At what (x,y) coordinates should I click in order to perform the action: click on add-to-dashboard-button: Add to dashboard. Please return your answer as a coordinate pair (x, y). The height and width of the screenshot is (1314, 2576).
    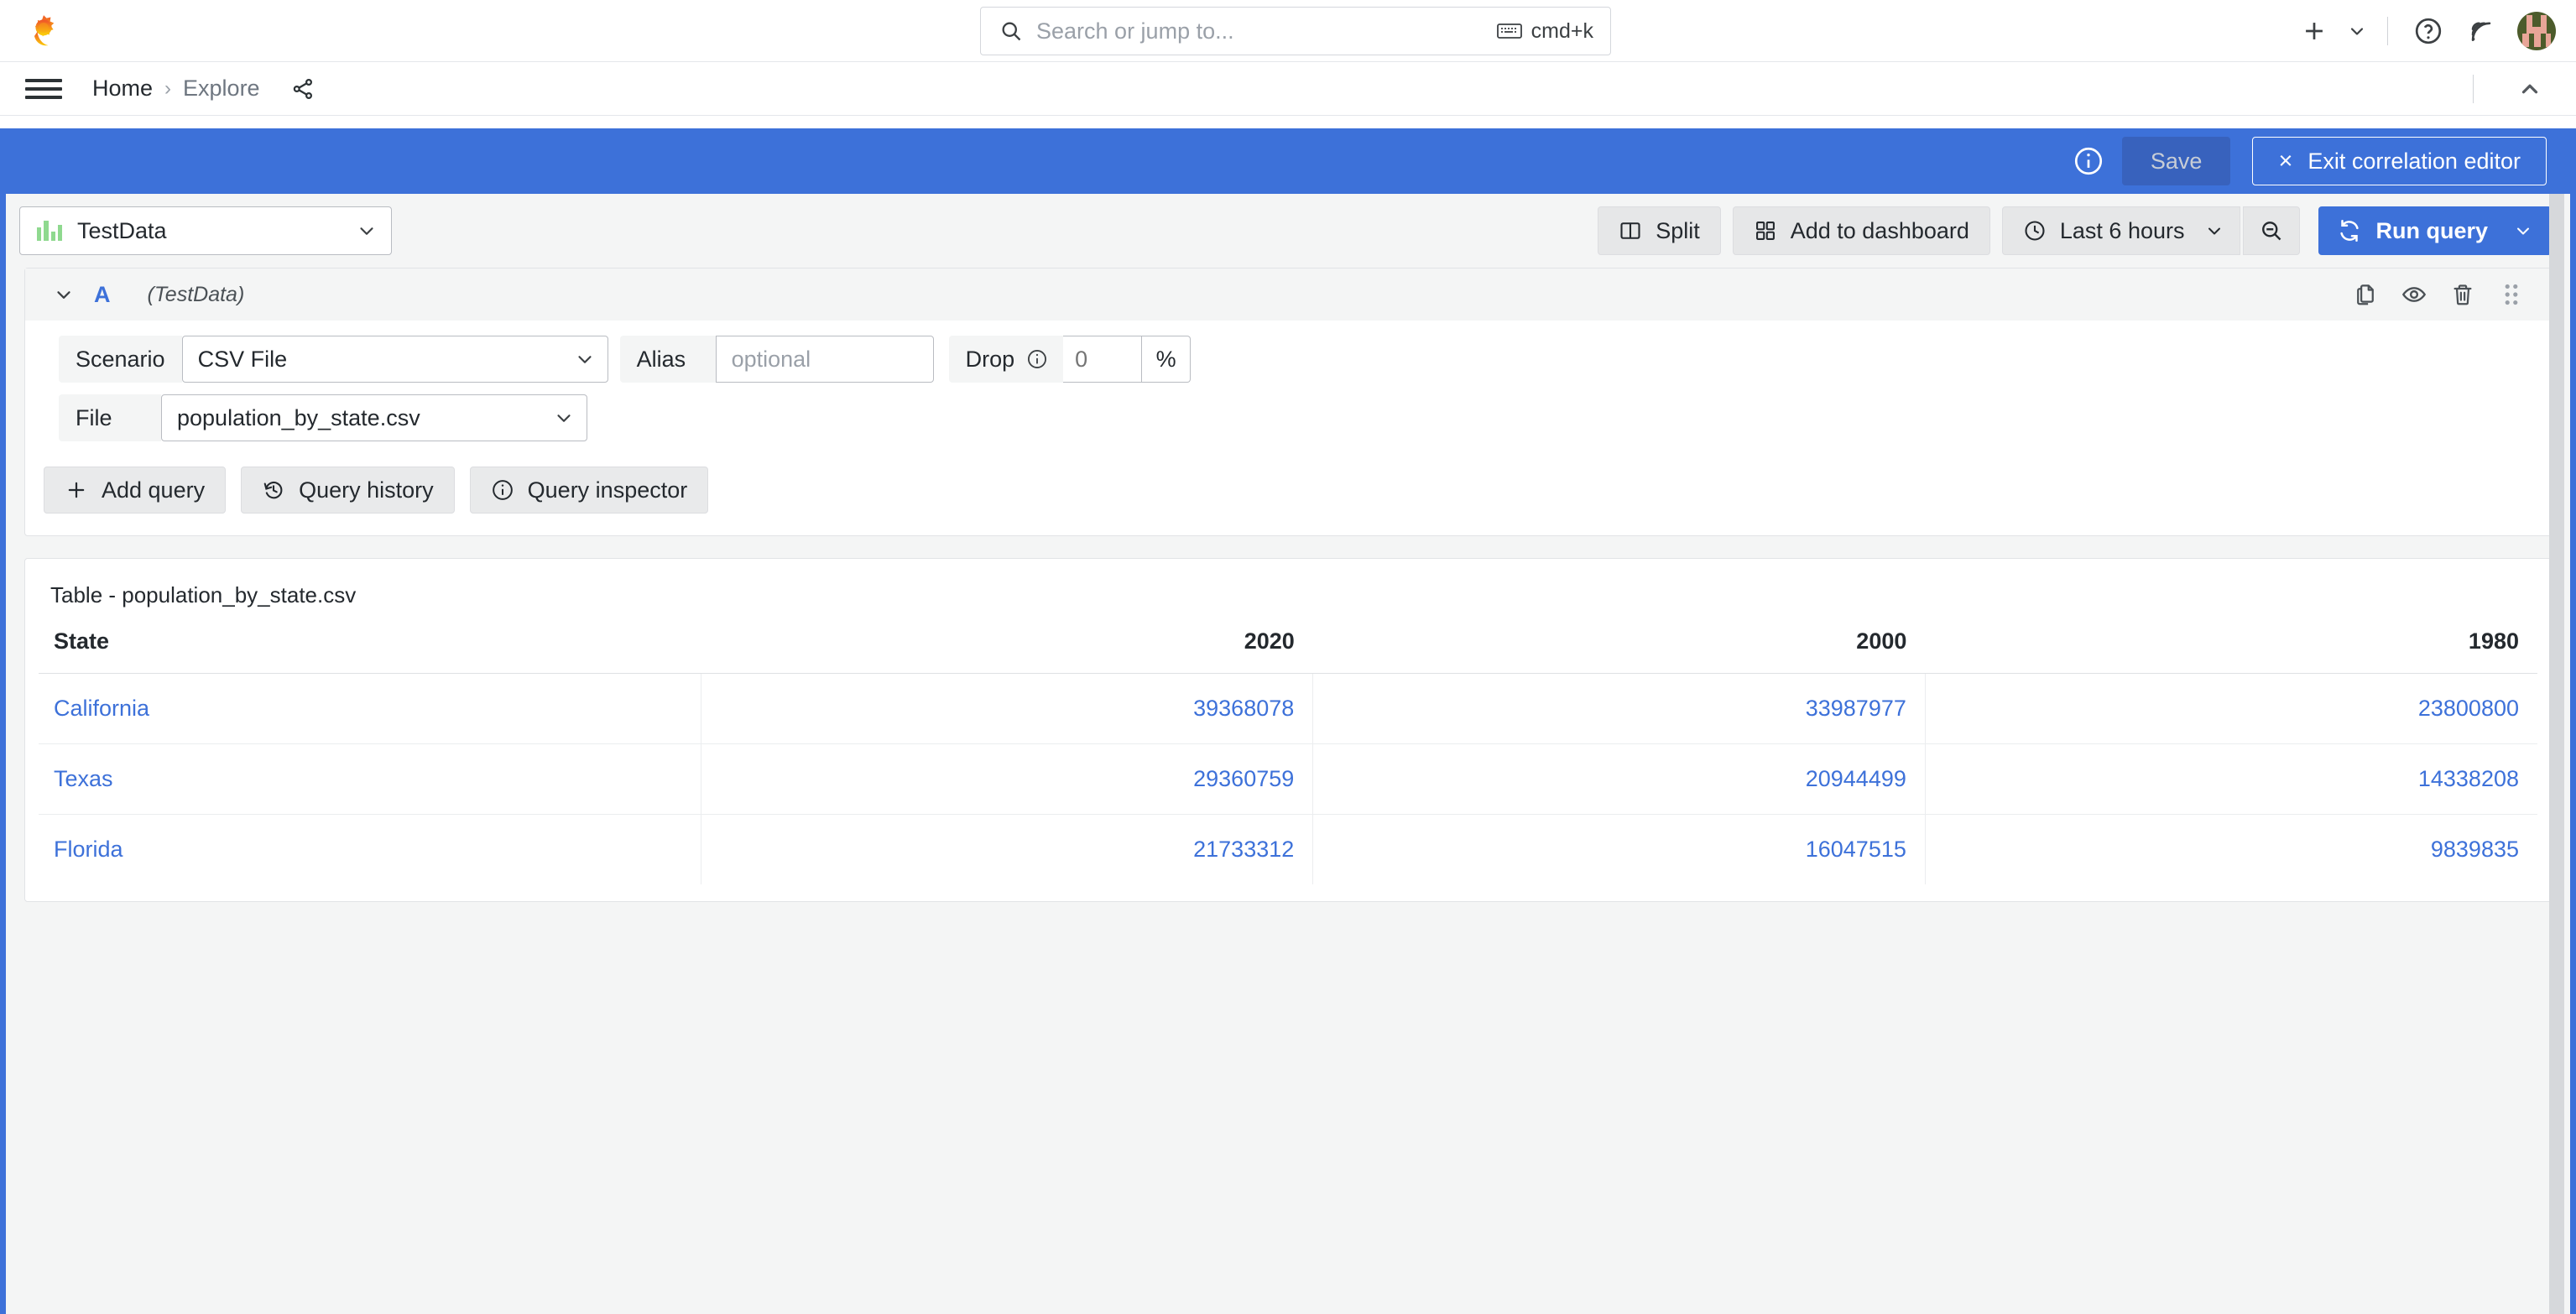
    Looking at the image, I should click on (1861, 230).